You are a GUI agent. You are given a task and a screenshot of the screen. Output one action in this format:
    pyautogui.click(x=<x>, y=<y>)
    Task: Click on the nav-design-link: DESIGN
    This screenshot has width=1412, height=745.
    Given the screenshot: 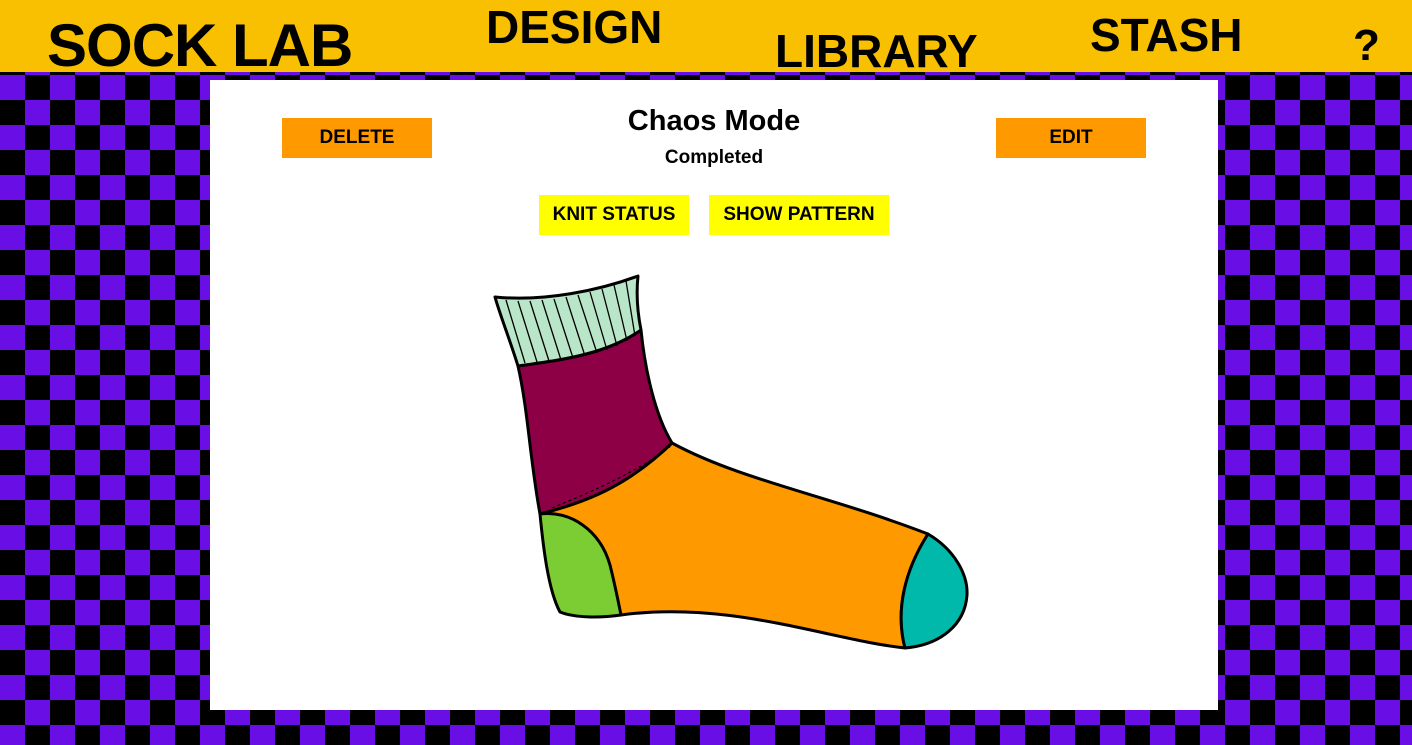 What is the action you would take?
    pyautogui.click(x=574, y=27)
    